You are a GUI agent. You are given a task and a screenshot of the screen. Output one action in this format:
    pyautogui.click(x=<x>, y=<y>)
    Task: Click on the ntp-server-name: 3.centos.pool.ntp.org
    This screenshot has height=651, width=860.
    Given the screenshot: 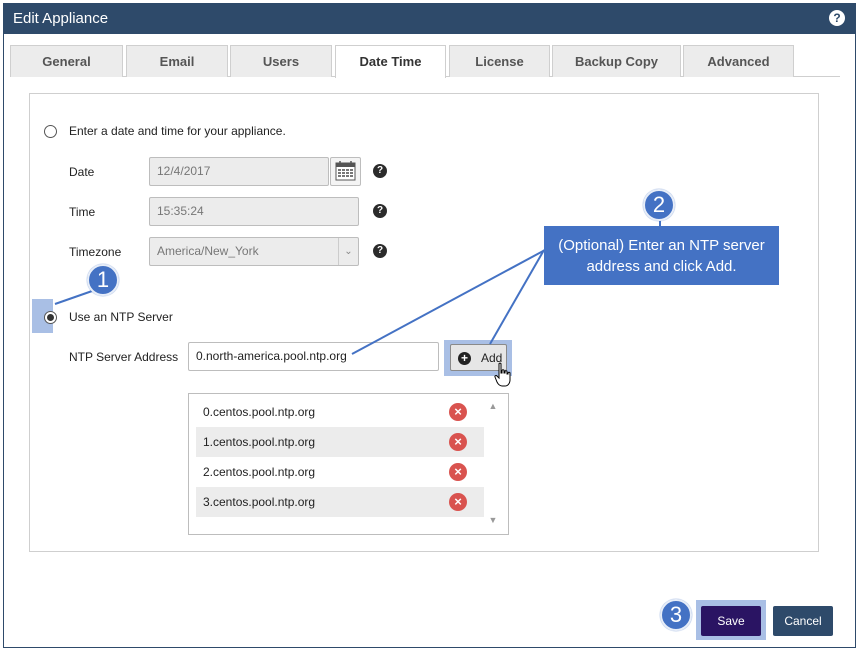 What is the action you would take?
    pyautogui.click(x=259, y=502)
    